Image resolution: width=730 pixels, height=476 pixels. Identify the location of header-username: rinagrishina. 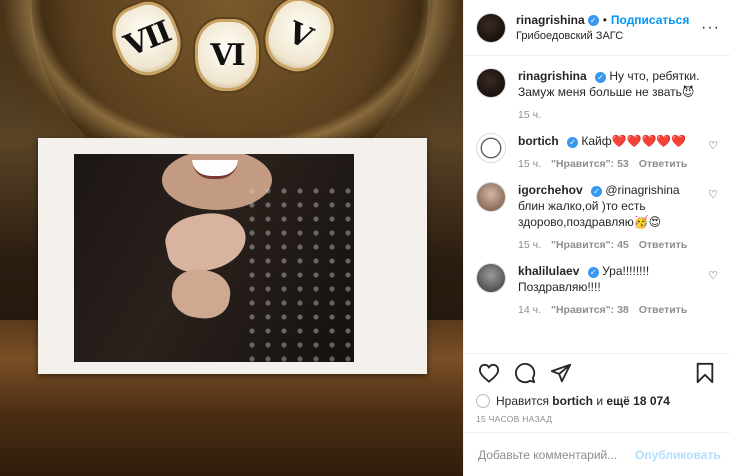
(550, 20).